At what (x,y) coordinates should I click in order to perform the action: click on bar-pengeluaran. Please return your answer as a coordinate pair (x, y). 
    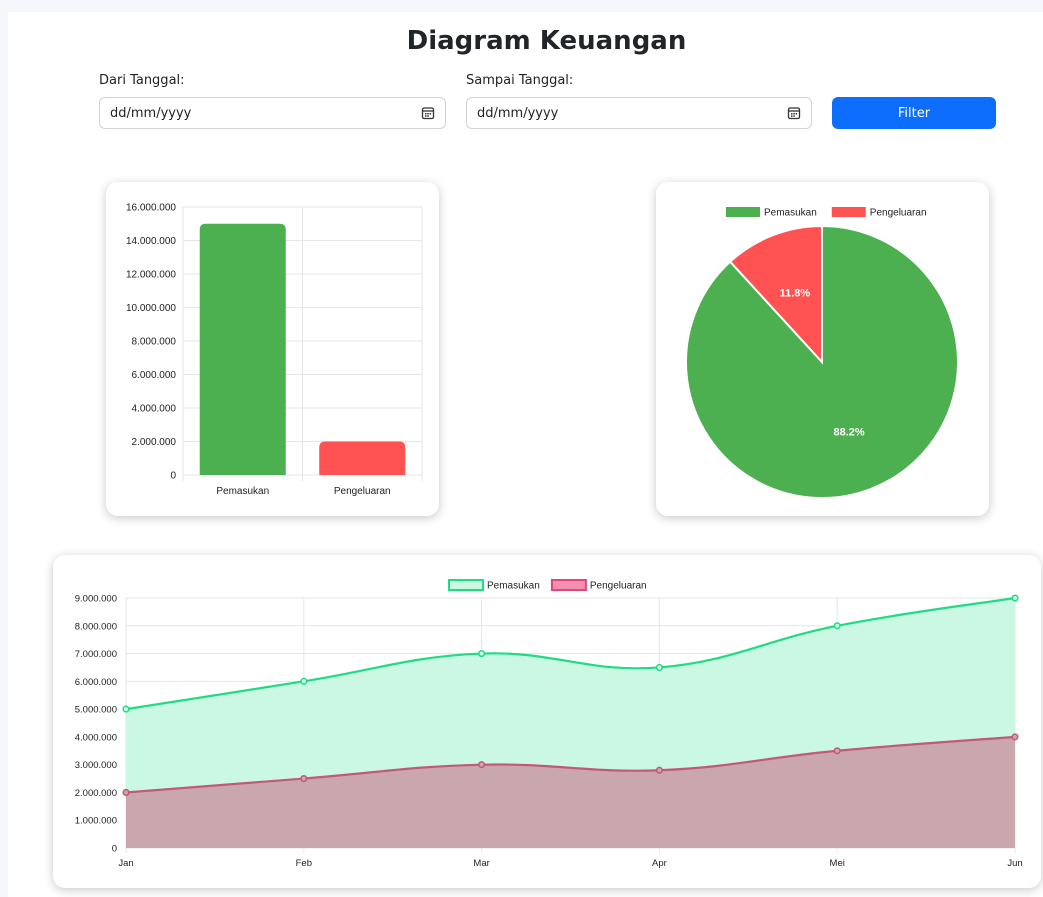
    Looking at the image, I should click on (362, 458).